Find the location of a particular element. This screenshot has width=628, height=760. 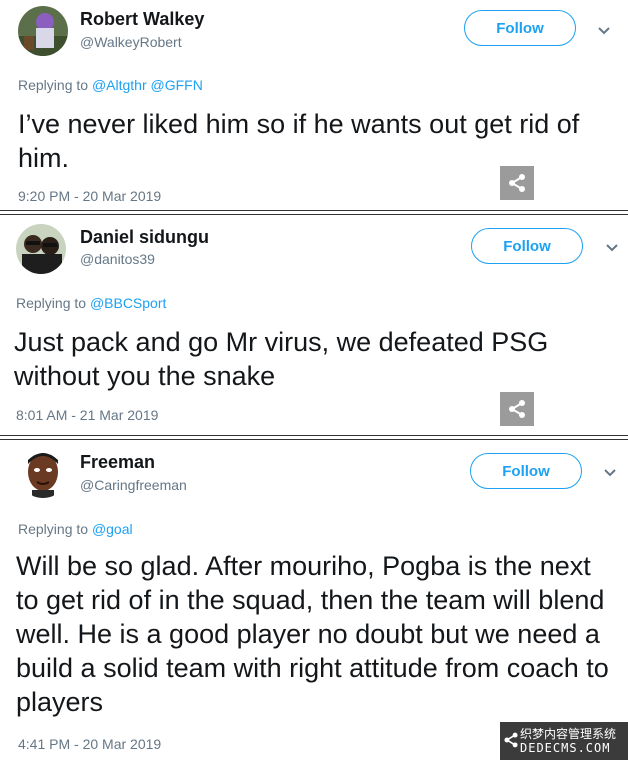

user-handle: @WalkeyRobert is located at coordinates (131, 42).